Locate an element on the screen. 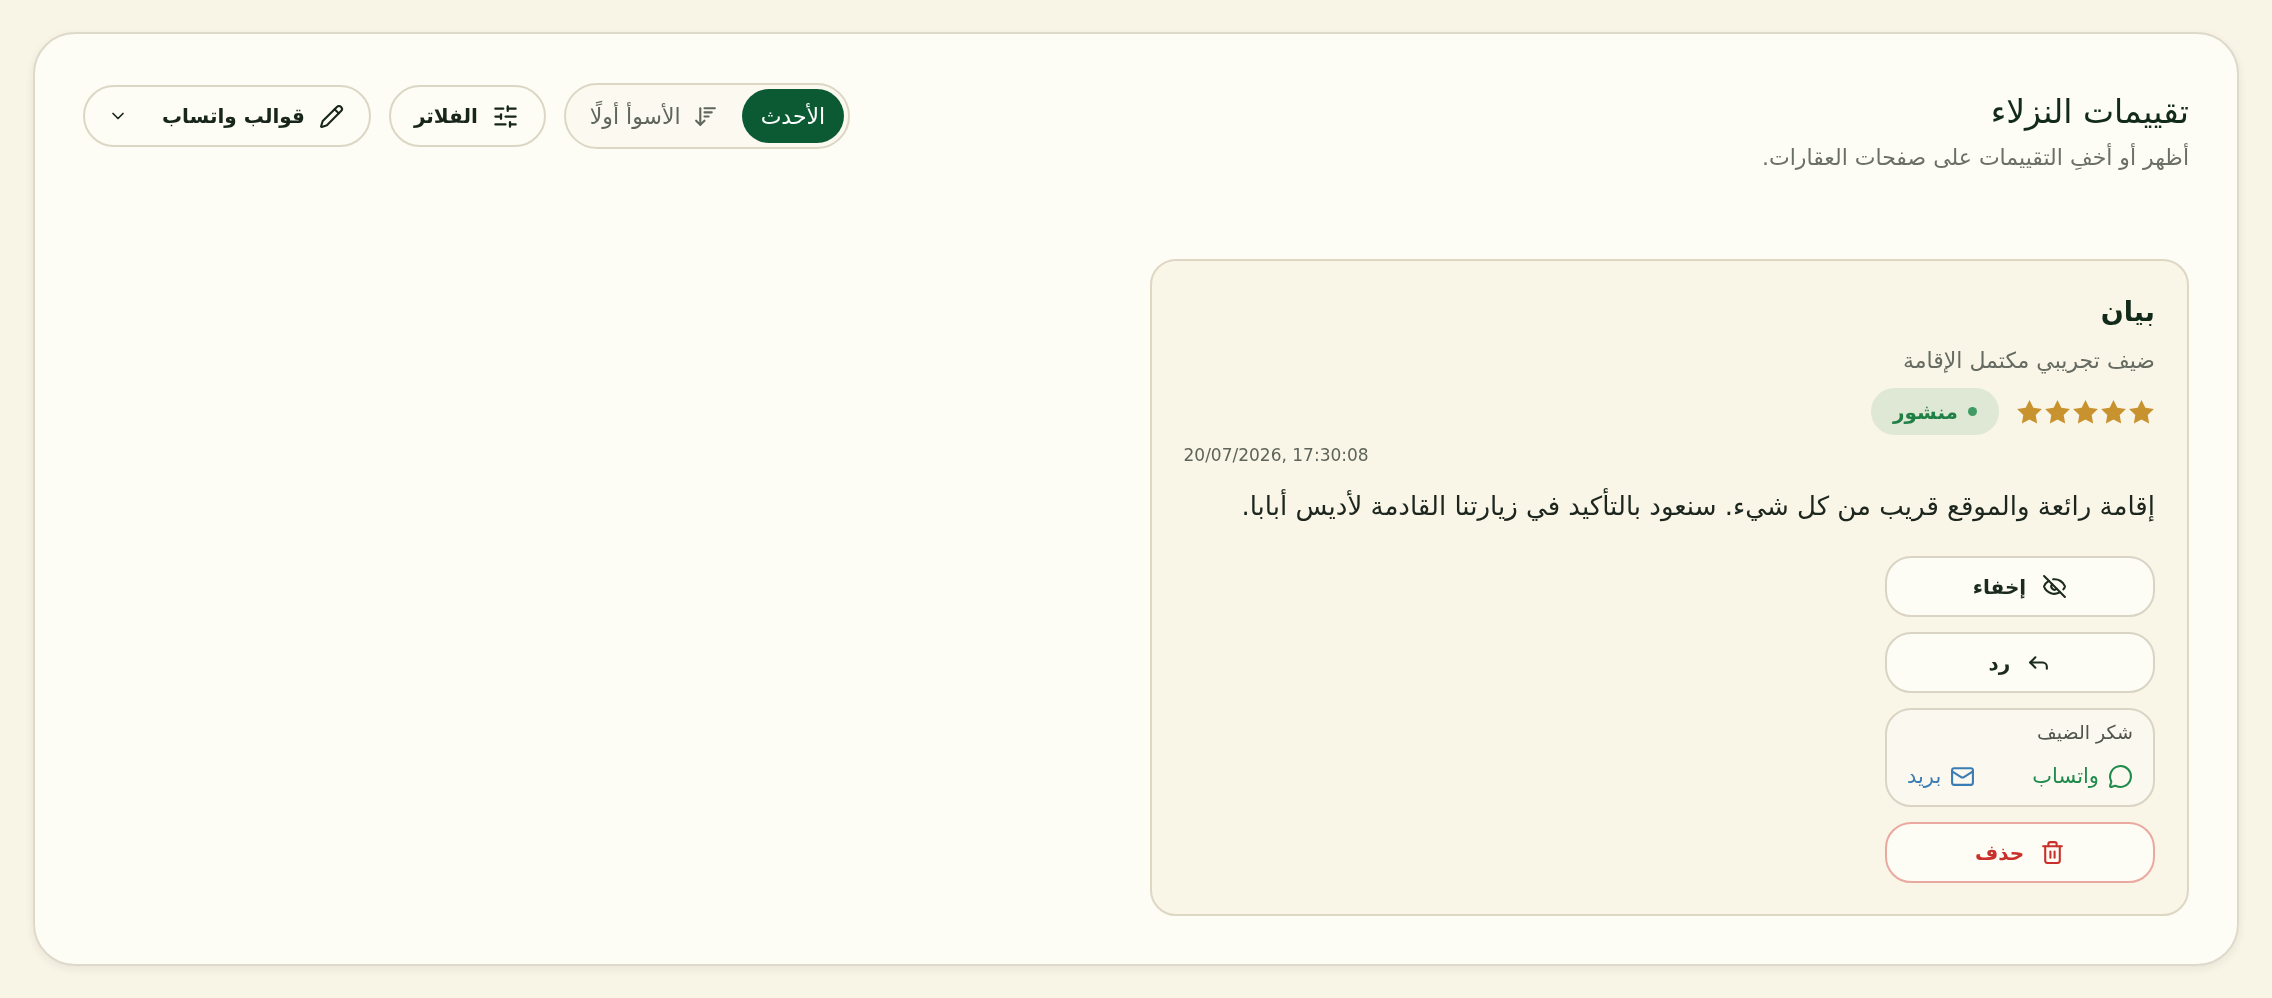 The image size is (2272, 998). reply-button: رد is located at coordinates (2020, 662).